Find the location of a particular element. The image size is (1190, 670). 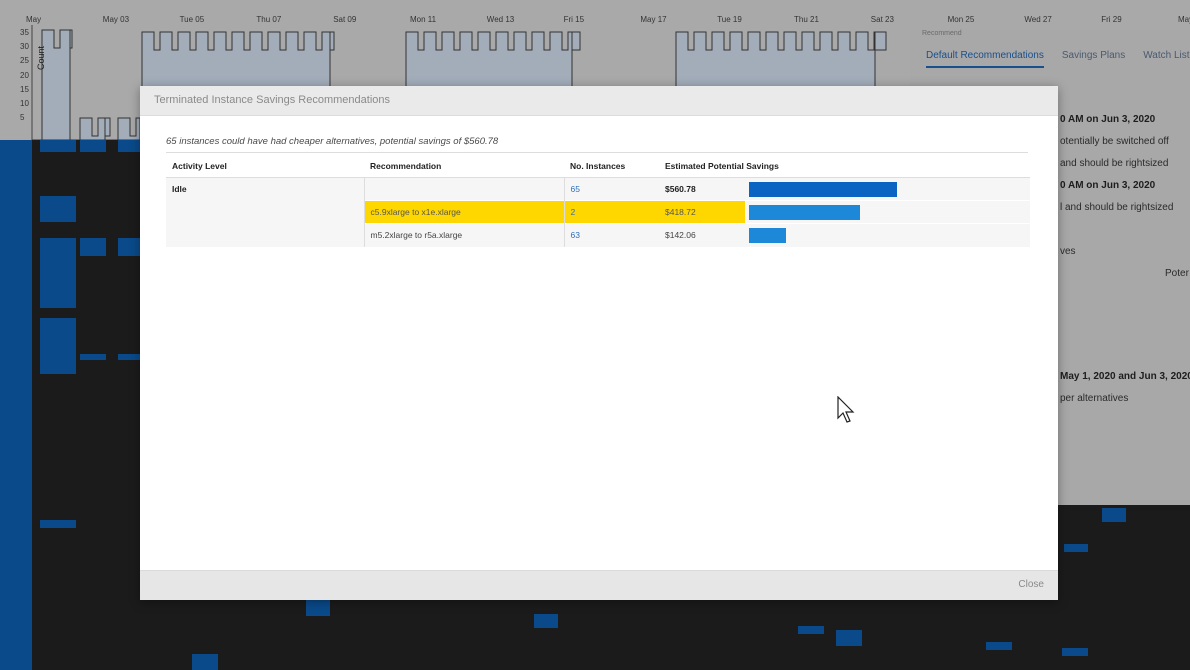

mouse-pointer-icon is located at coordinates (846, 409).